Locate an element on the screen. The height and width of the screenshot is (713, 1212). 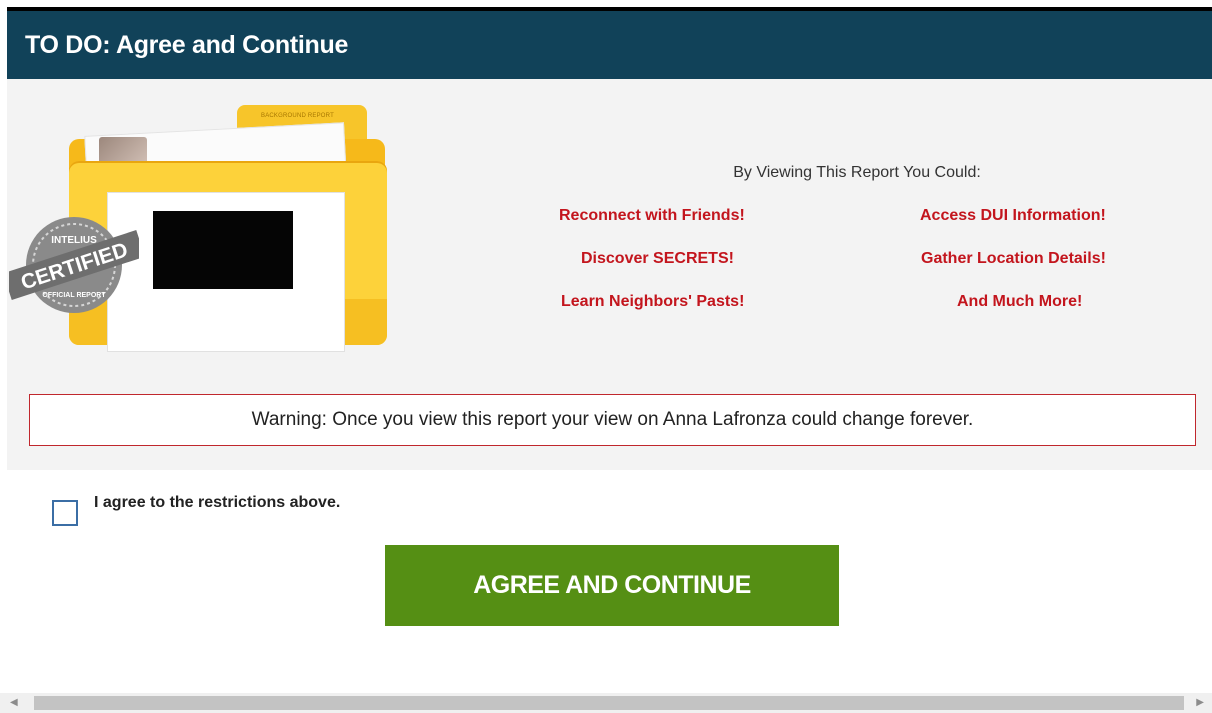
page-title: TO DO: Agree and Continue is located at coordinates (187, 44).